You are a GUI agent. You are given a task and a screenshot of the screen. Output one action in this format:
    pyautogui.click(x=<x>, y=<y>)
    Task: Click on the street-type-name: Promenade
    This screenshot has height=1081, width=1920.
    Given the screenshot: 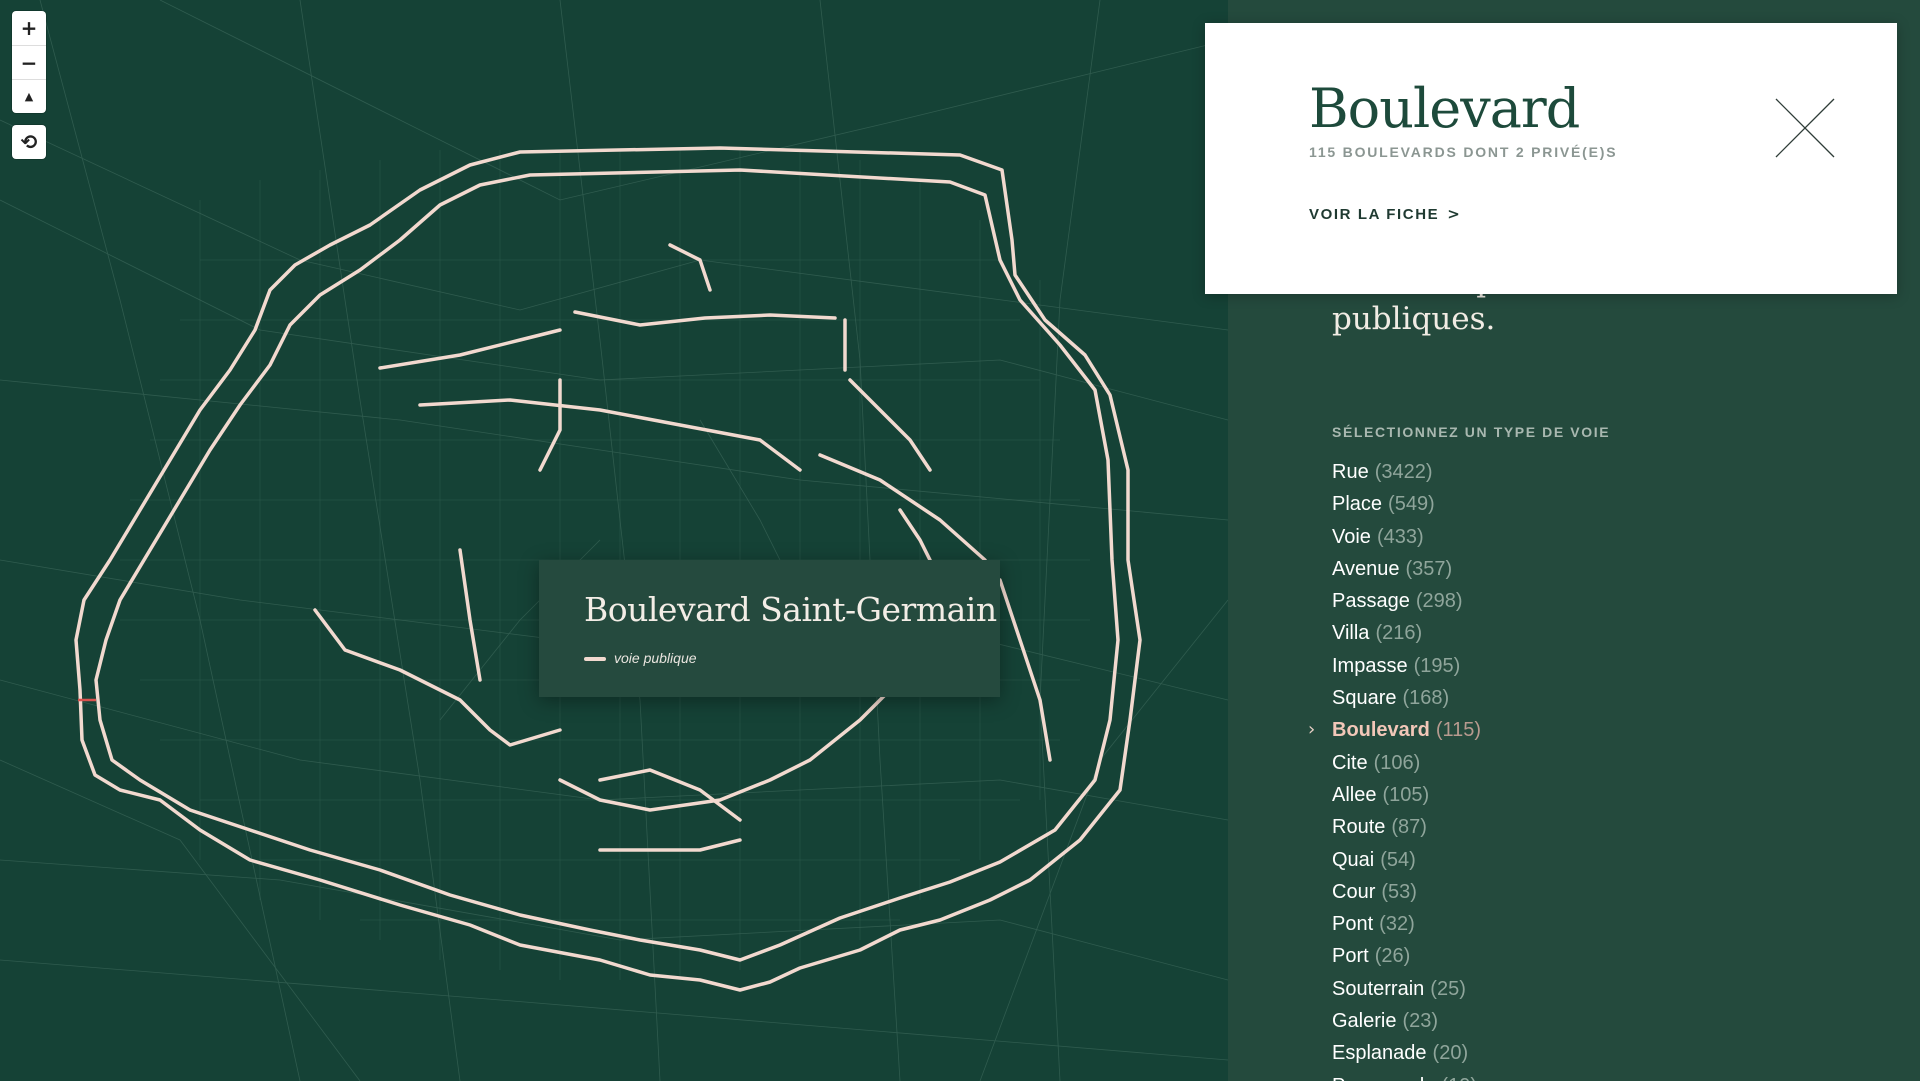 What is the action you would take?
    pyautogui.click(x=1383, y=1078)
    